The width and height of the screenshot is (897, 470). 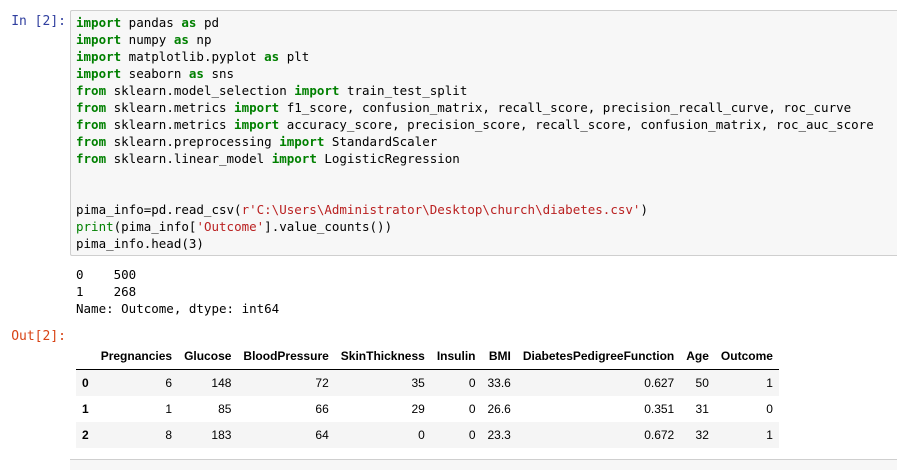 I want to click on code-line: import numpy as np, so click(x=143, y=39).